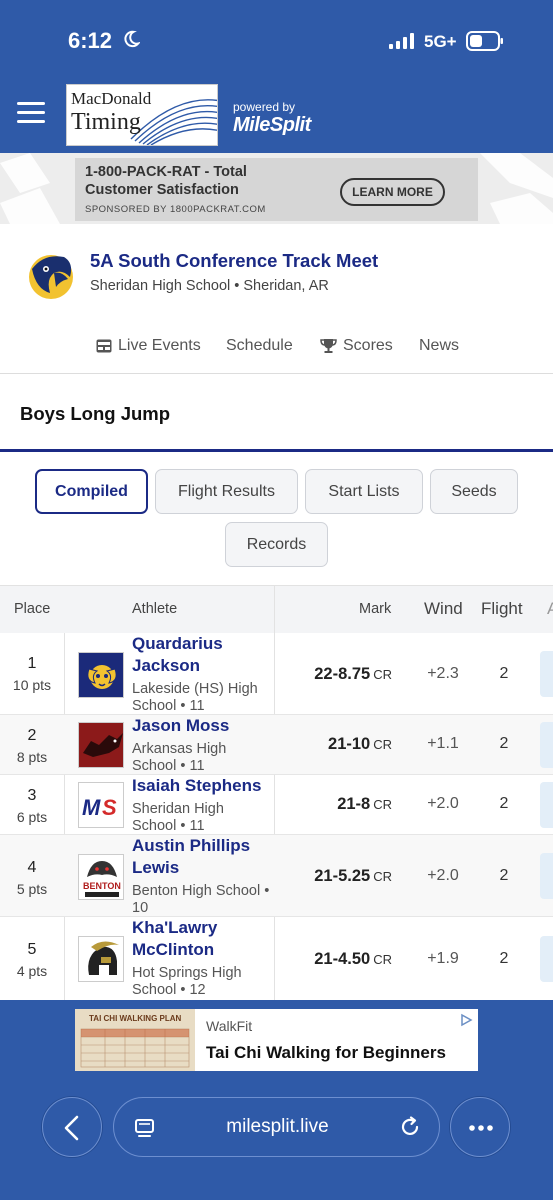 The width and height of the screenshot is (553, 1200). What do you see at coordinates (106, 122) in the screenshot?
I see `logo-line-2: Timing` at bounding box center [106, 122].